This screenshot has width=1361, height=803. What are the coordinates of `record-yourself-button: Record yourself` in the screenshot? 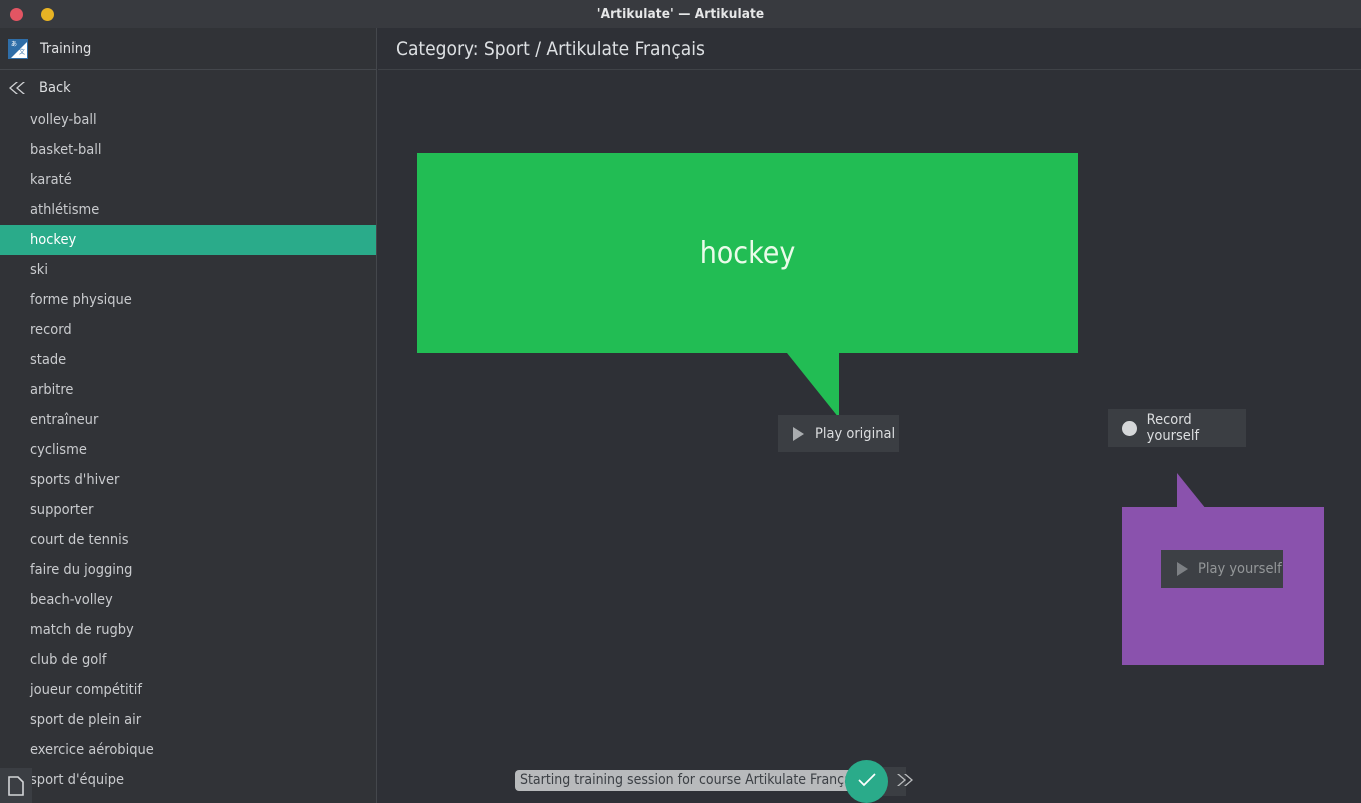 It's located at (1177, 428).